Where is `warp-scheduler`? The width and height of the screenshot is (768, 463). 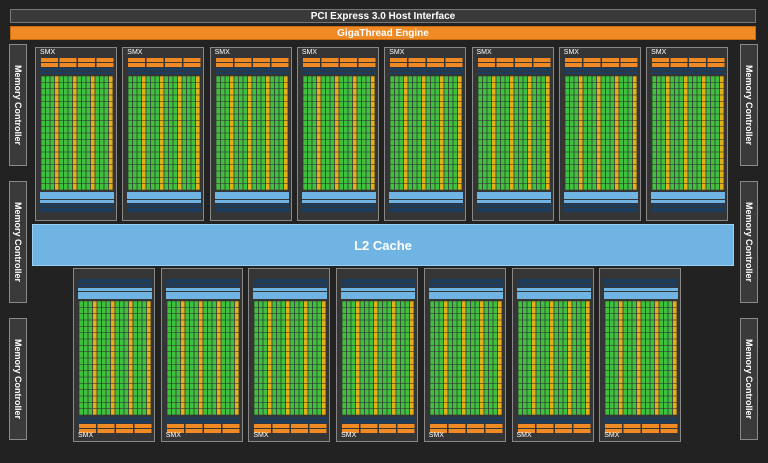 warp-scheduler is located at coordinates (573, 60).